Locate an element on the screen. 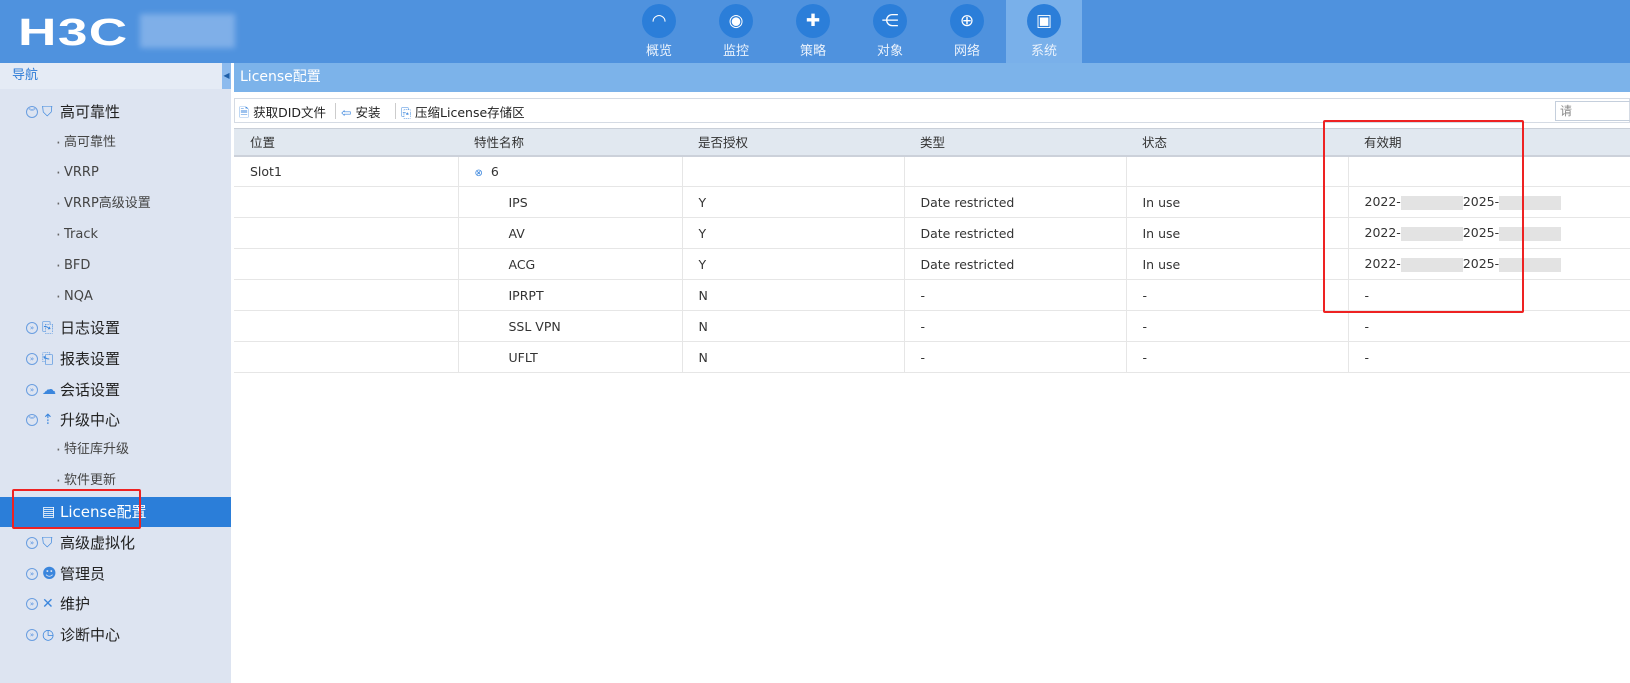 This screenshot has height=683, width=1630. monitor-icon: ▣ is located at coordinates (1044, 21).